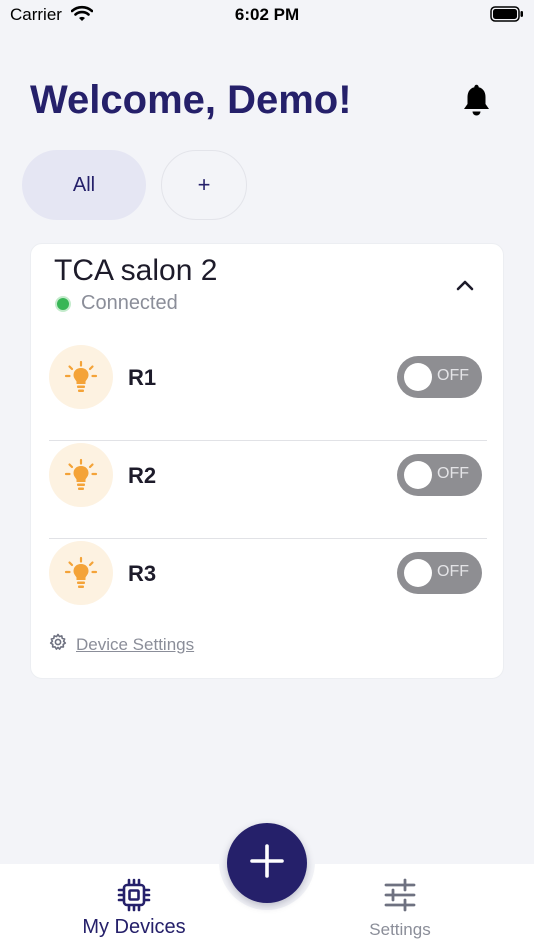 This screenshot has height=950, width=534. What do you see at coordinates (134, 895) in the screenshot?
I see `chip-icon` at bounding box center [134, 895].